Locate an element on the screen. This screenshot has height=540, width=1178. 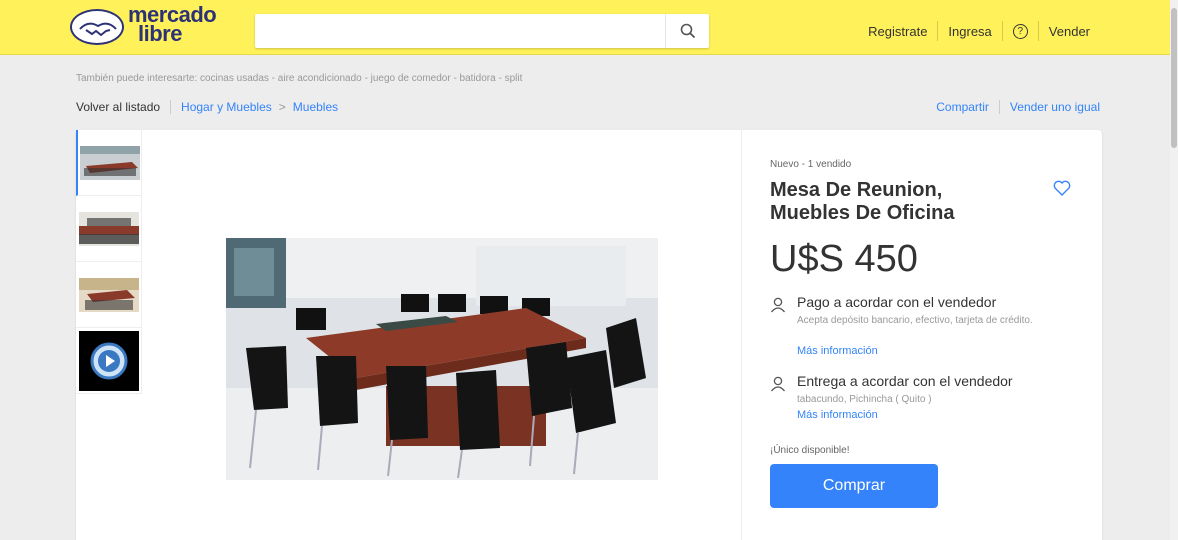
listing-actions: Compartir Vender uno igual is located at coordinates (1018, 107).